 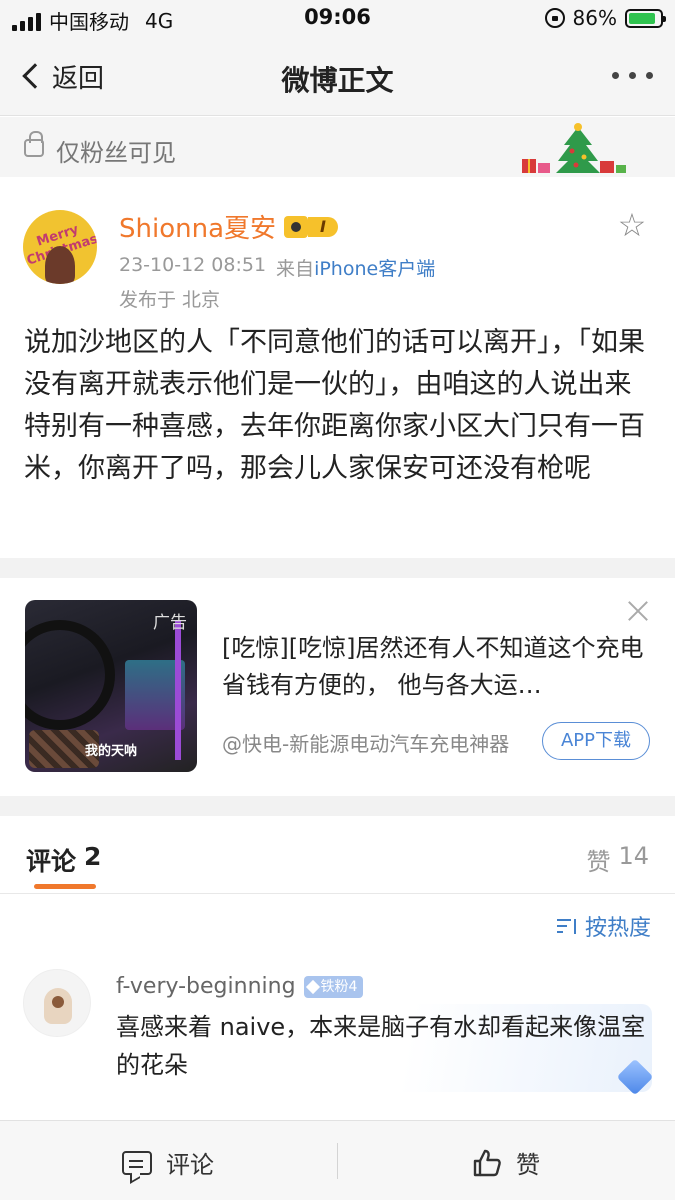 What do you see at coordinates (170, 300) in the screenshot?
I see `post-location: 发布于 北京` at bounding box center [170, 300].